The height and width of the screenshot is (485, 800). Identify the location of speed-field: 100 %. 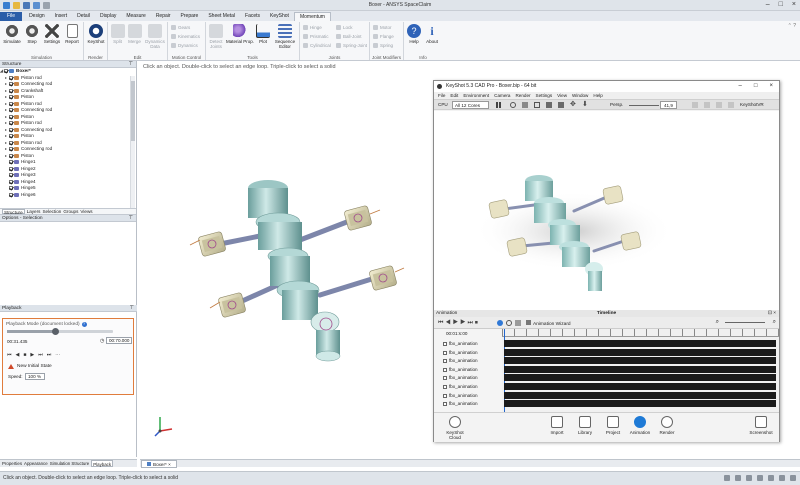
(35, 376).